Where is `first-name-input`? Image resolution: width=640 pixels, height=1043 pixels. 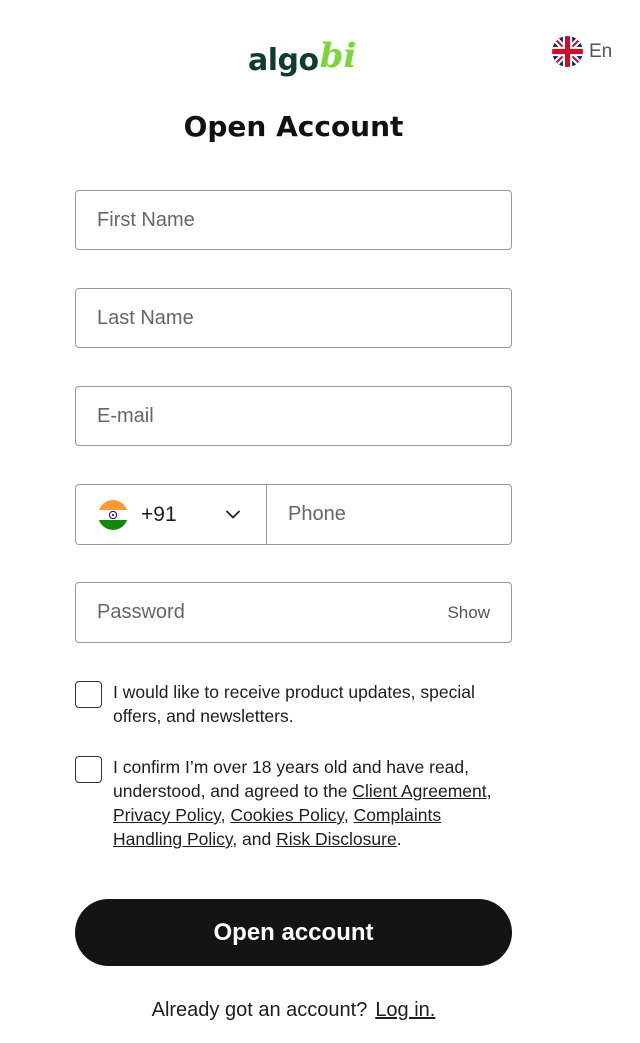
first-name-input is located at coordinates (293, 220).